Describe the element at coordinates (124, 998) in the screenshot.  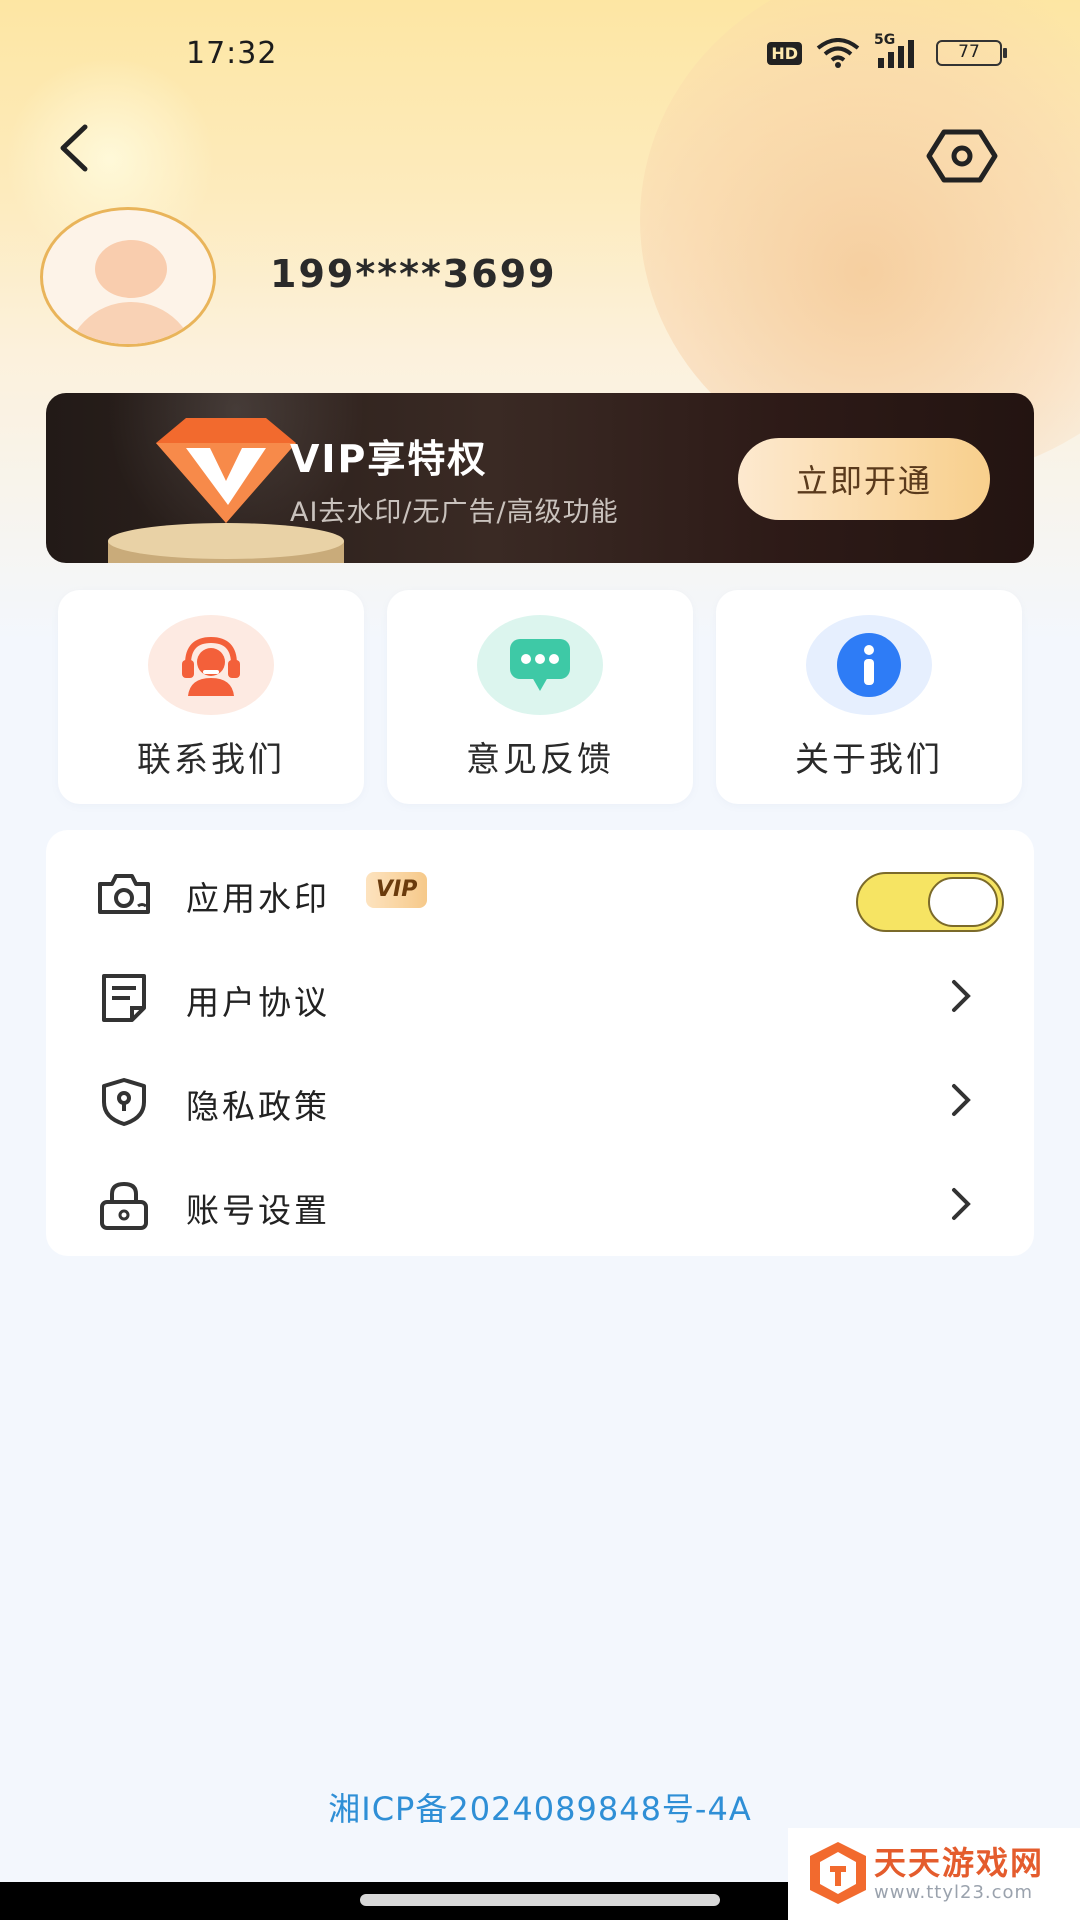
I see `document-icon` at that location.